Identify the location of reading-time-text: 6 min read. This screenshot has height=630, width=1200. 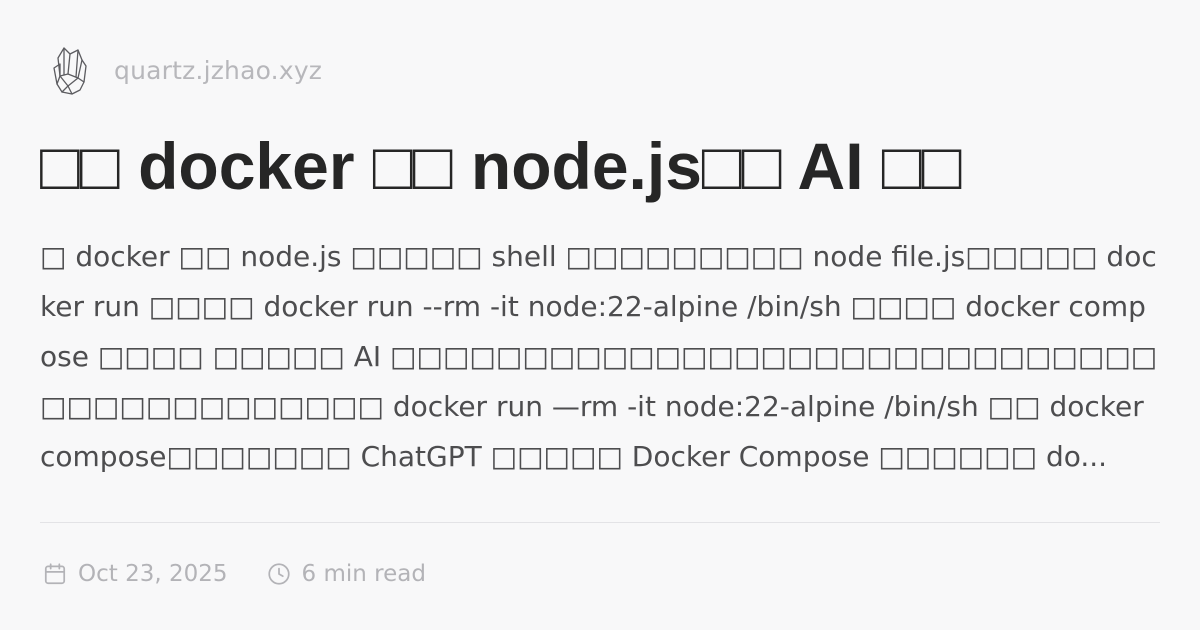
(363, 574).